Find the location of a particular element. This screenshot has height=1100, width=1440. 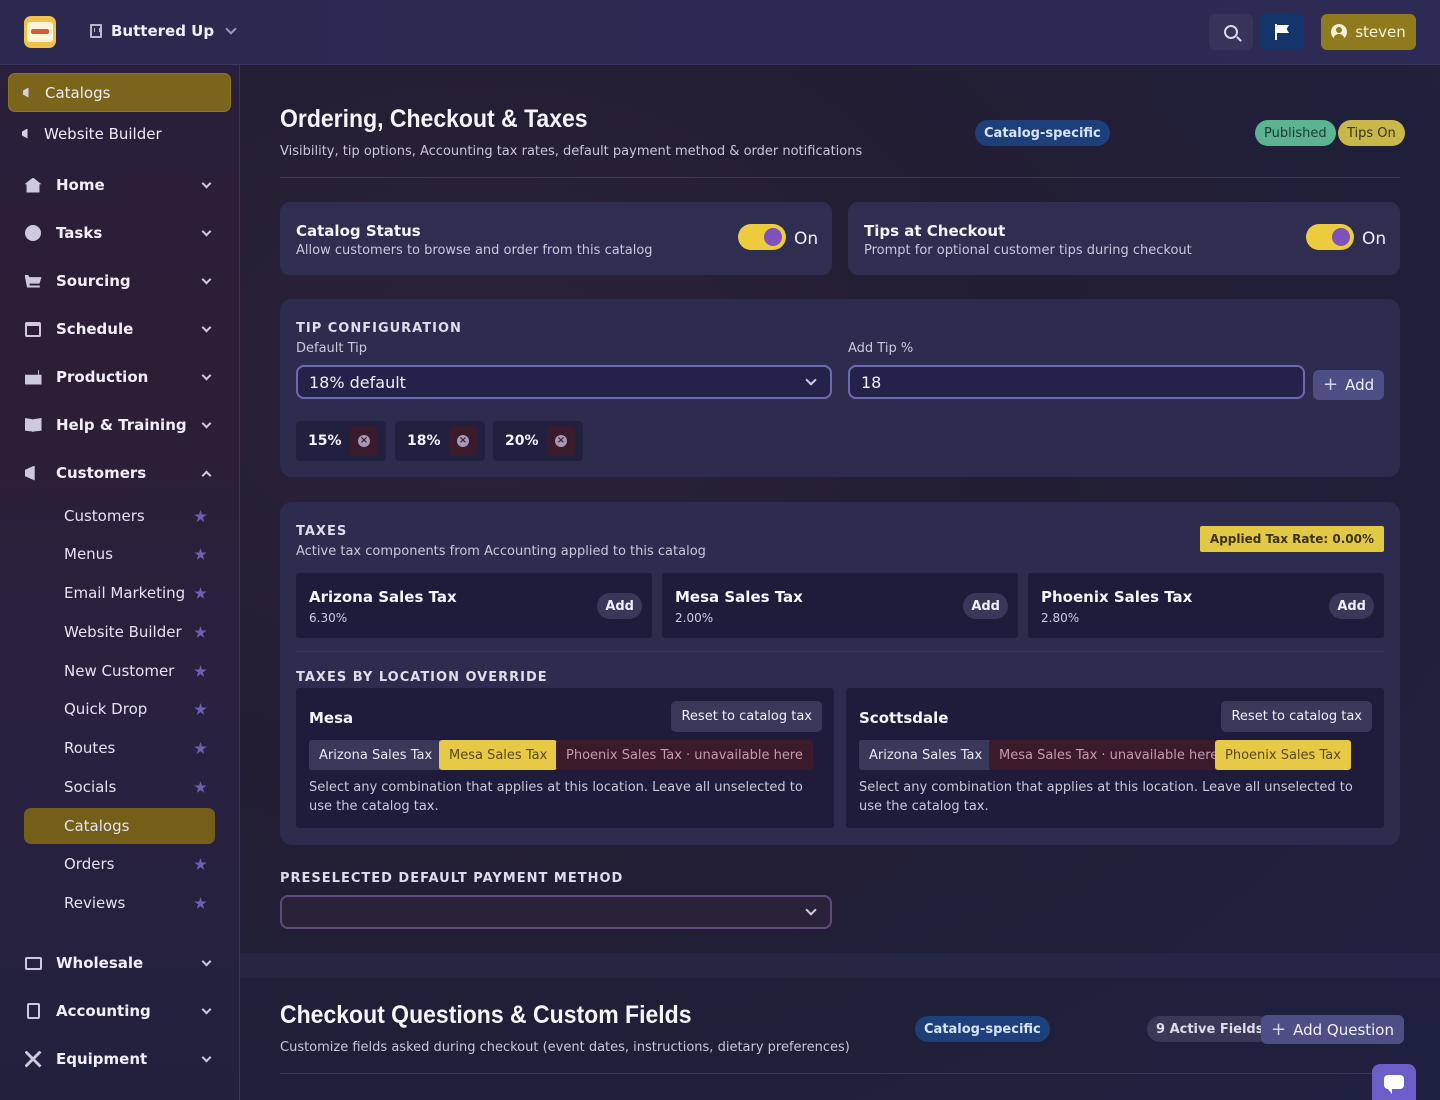

sidebar-item-orders: Orders is located at coordinates (119, 864).